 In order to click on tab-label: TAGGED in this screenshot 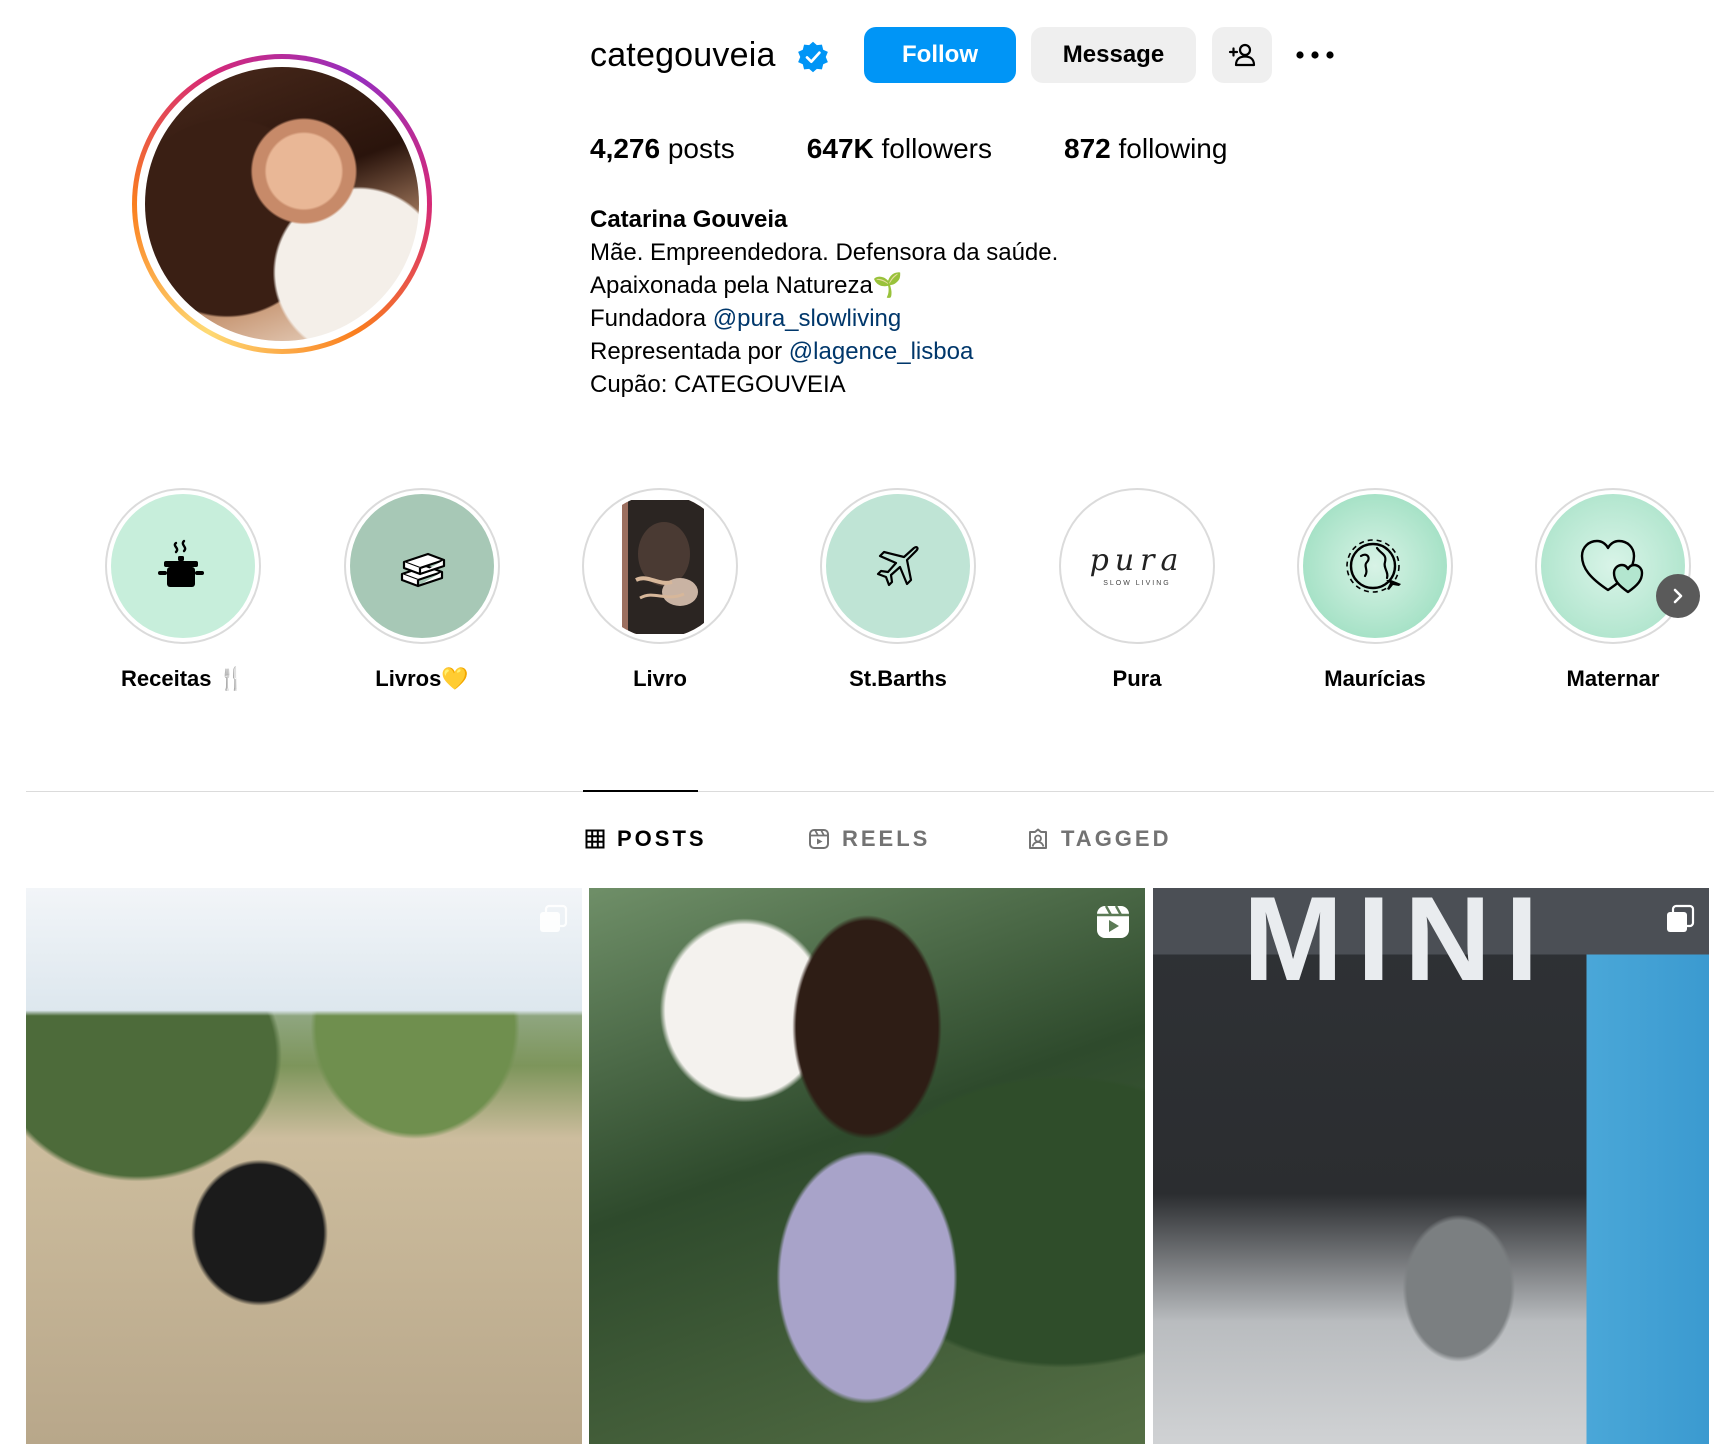, I will do `click(1116, 838)`.